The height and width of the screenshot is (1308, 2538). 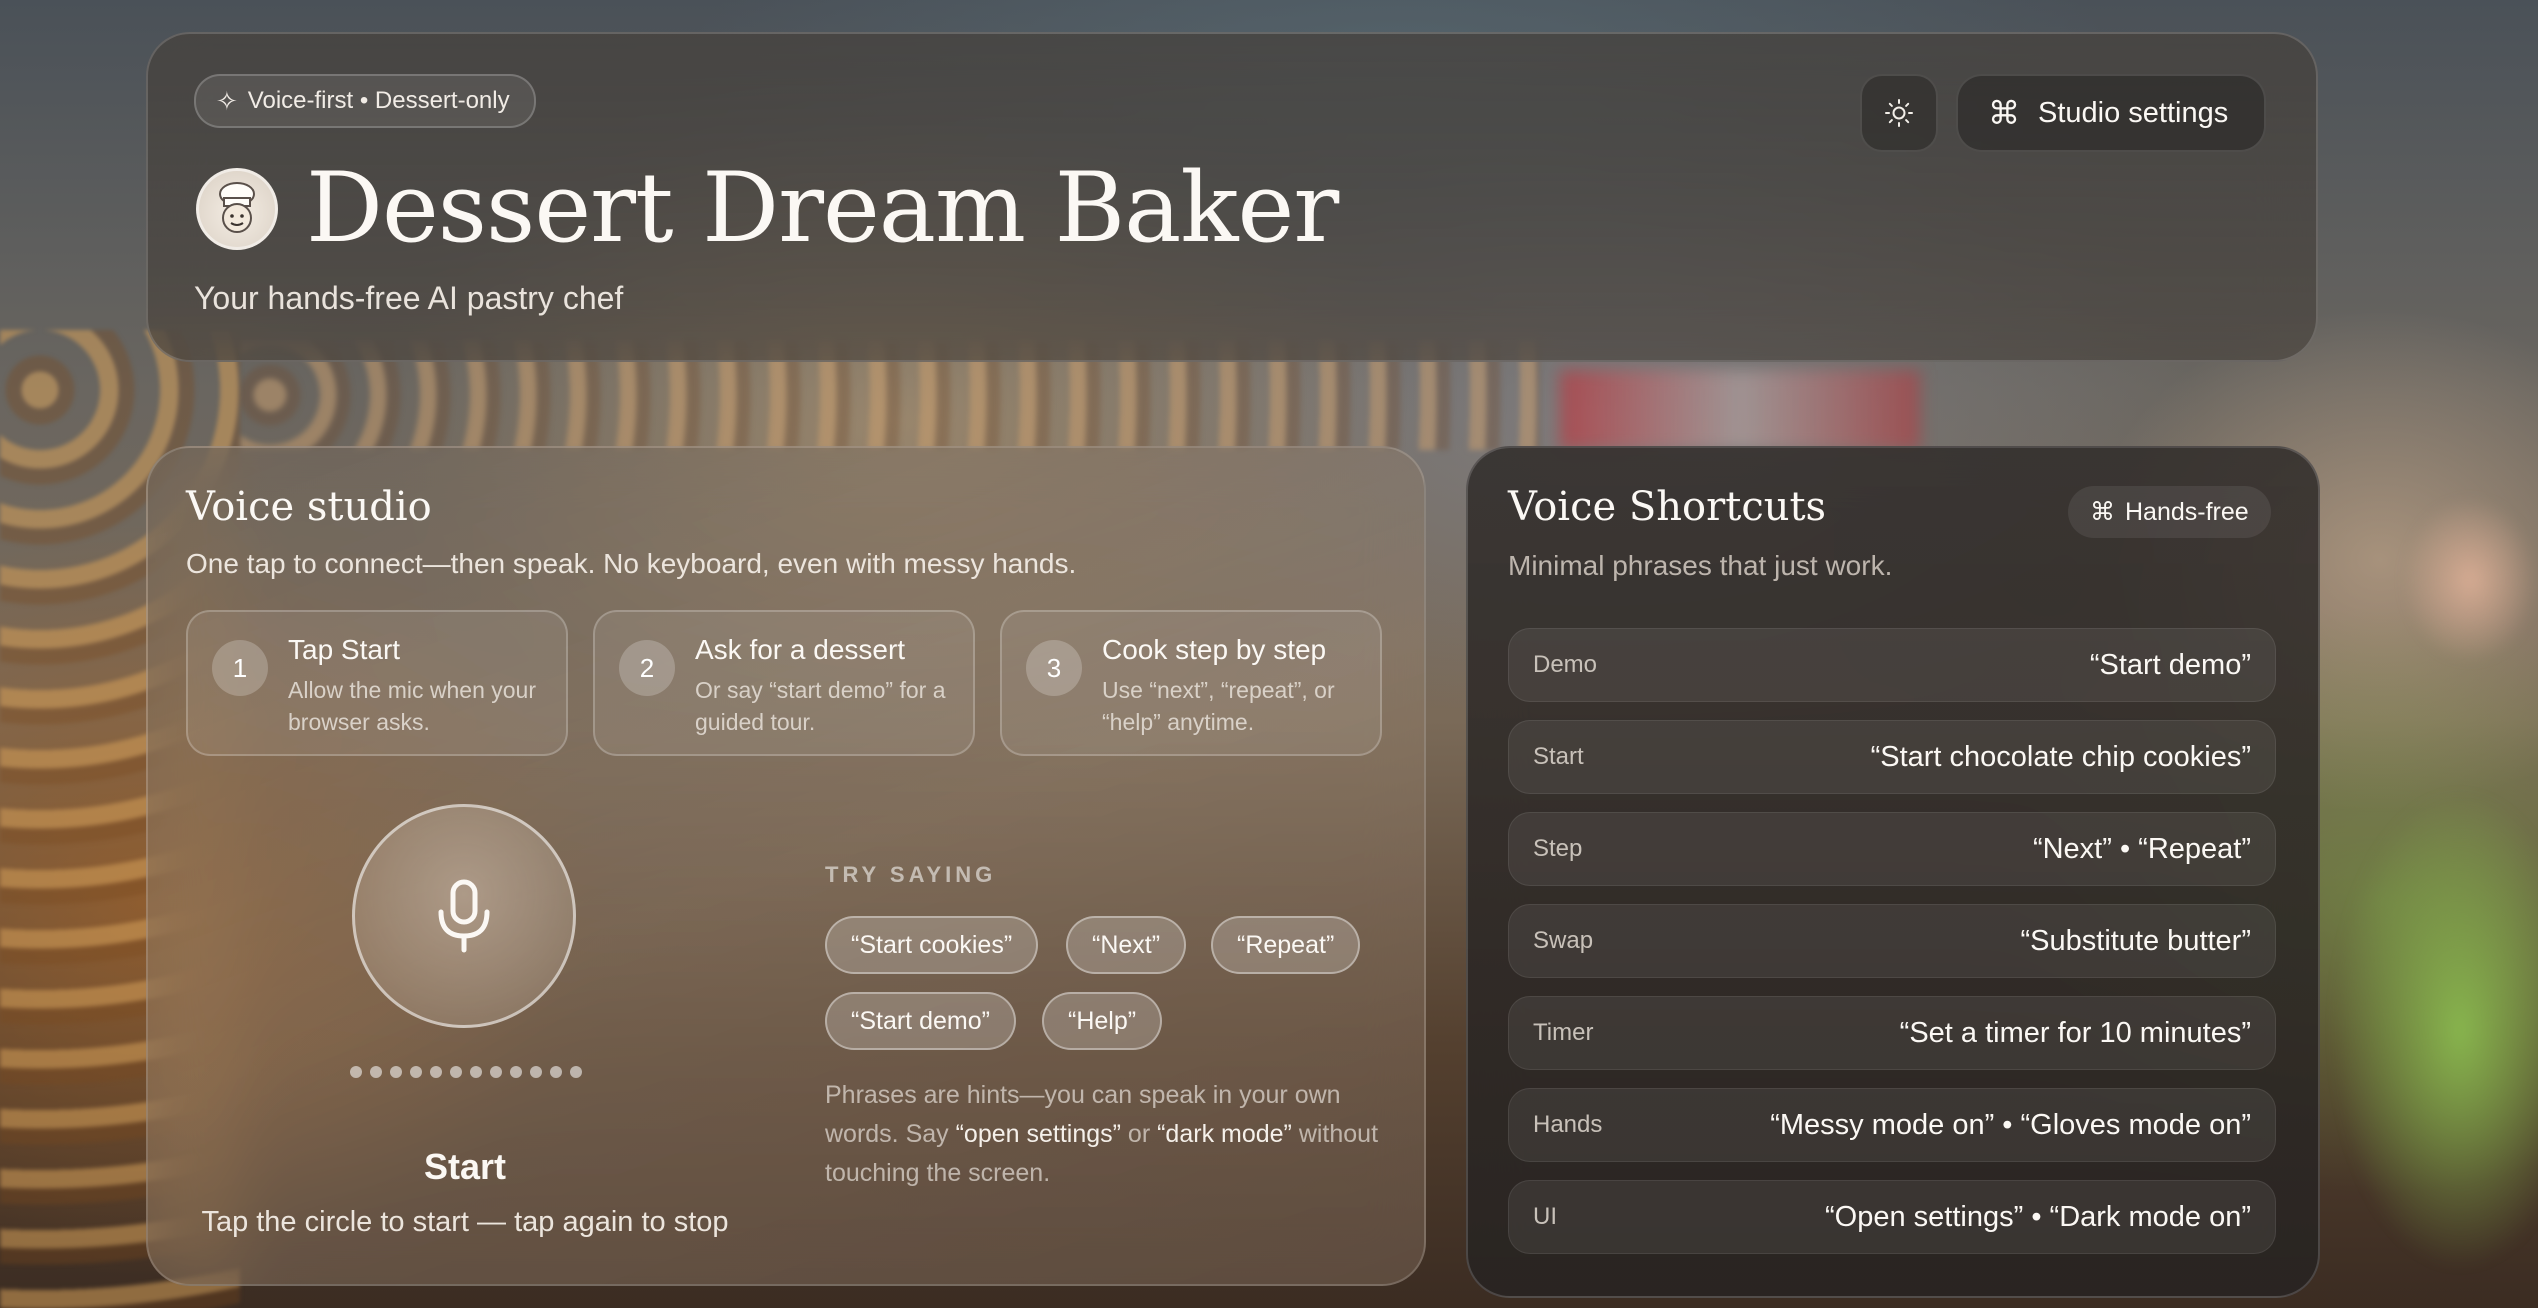 What do you see at coordinates (2010, 1125) in the screenshot?
I see `shortcut-phrase: “Messy mode on” • “Gloves mode on”` at bounding box center [2010, 1125].